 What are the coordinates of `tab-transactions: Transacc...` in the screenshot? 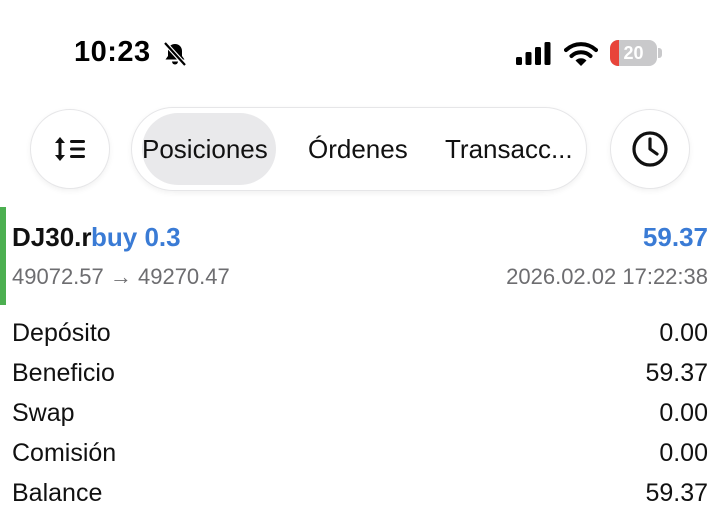 It's located at (509, 149).